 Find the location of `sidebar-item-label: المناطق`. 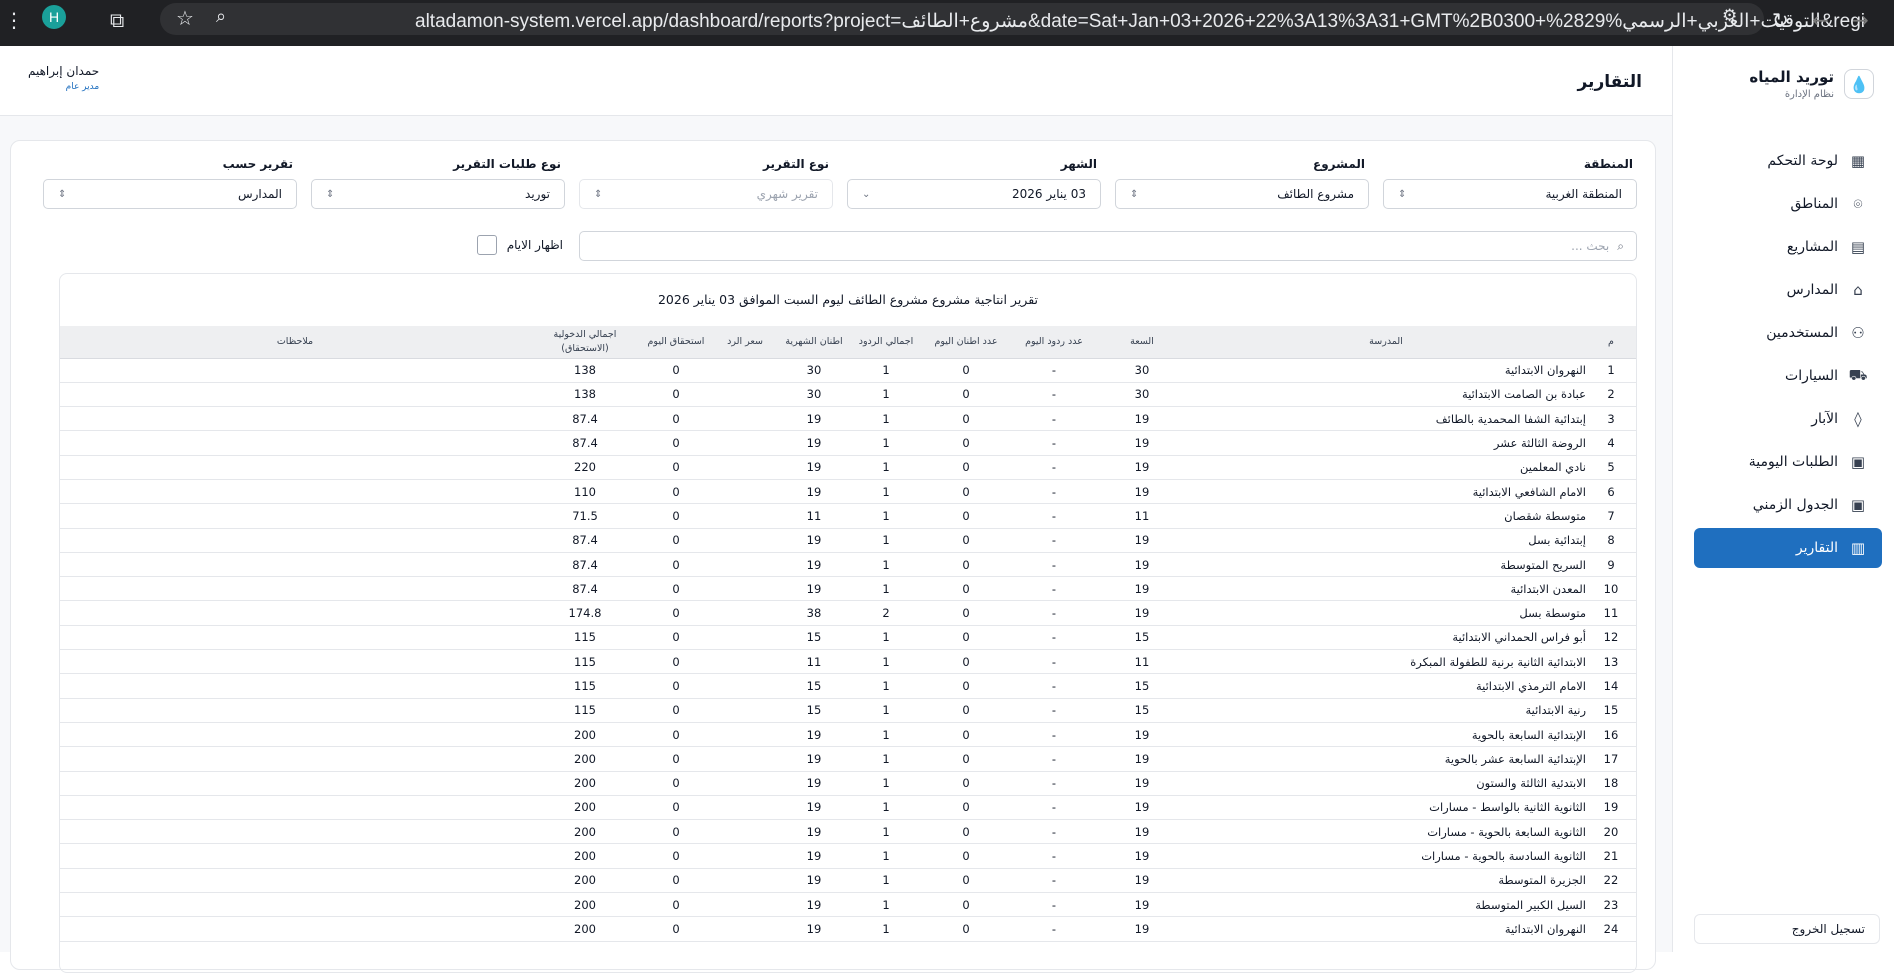

sidebar-item-label: المناطق is located at coordinates (1814, 204).